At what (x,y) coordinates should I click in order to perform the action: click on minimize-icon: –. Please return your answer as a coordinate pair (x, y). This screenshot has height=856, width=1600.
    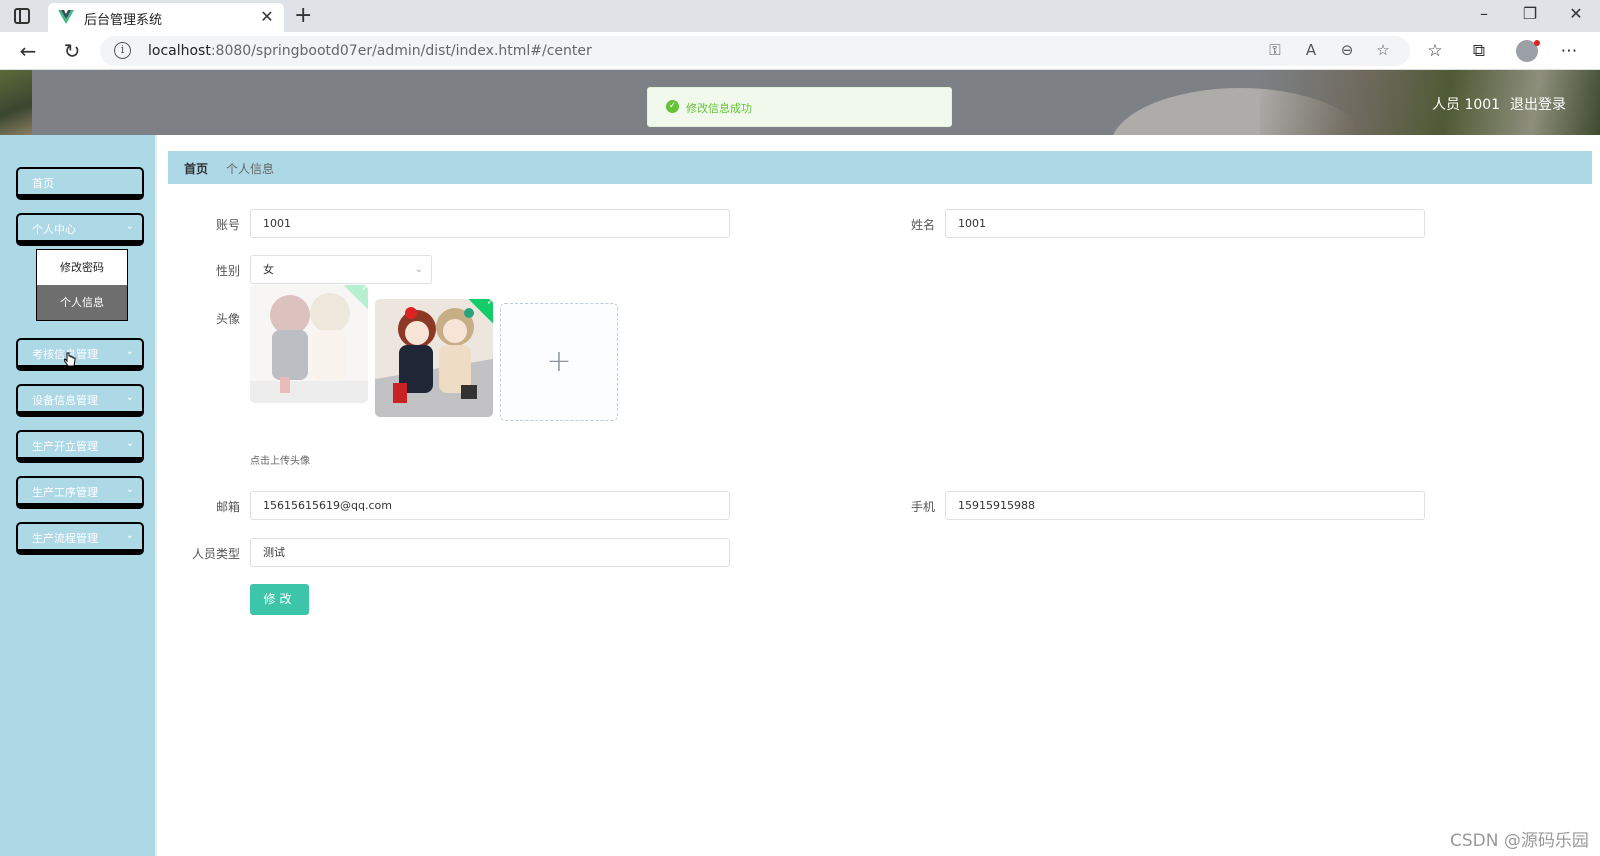
    Looking at the image, I should click on (1484, 13).